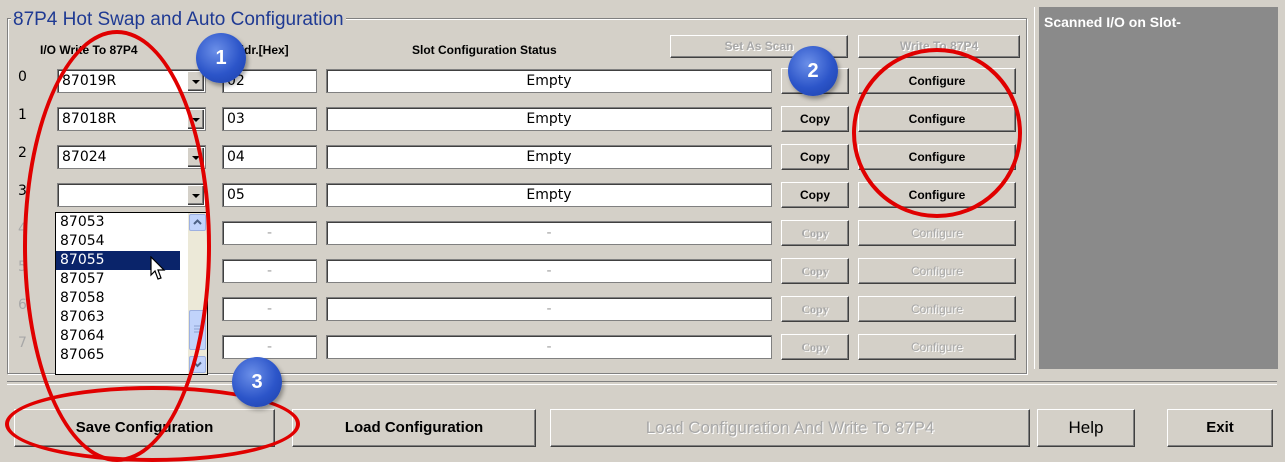  Describe the element at coordinates (131, 81) in the screenshot. I see `module-select-0: 87019R` at that location.